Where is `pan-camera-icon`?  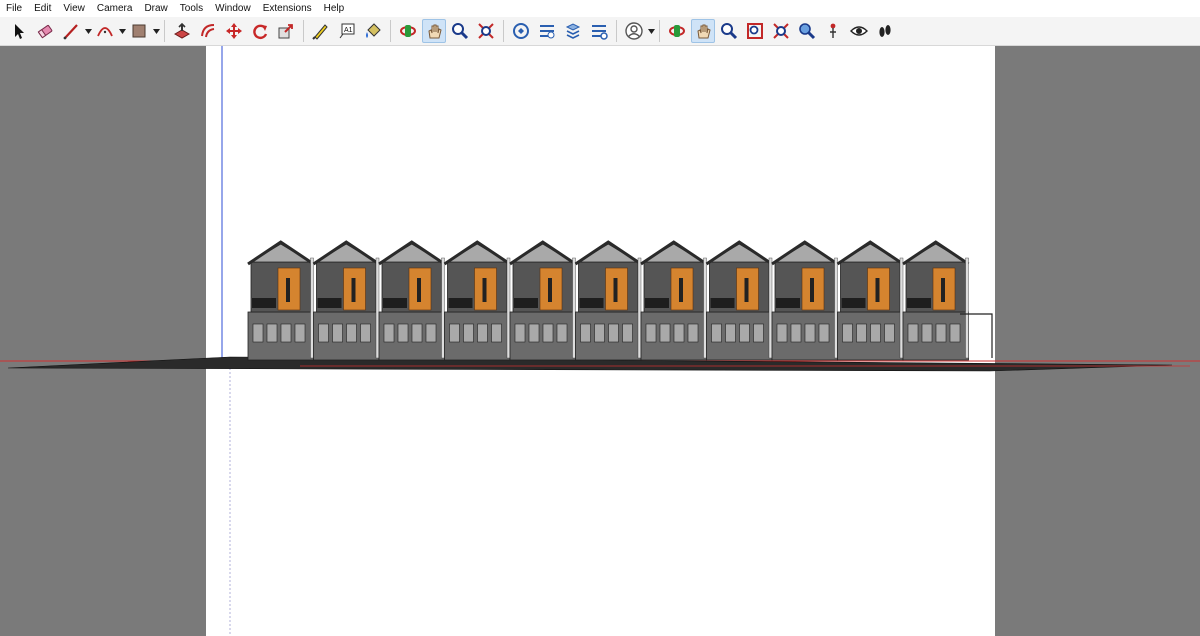 pan-camera-icon is located at coordinates (704, 31).